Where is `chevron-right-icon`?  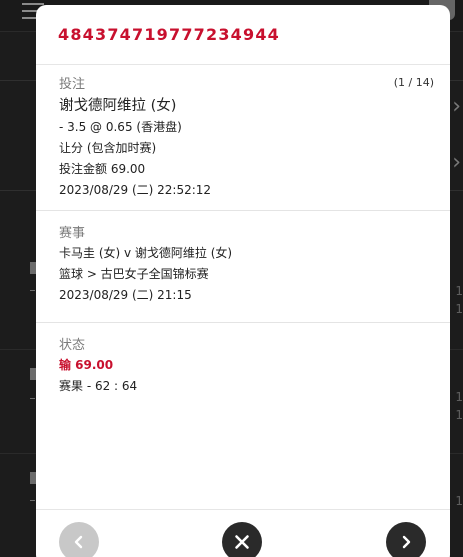 chevron-right-icon is located at coordinates (406, 542).